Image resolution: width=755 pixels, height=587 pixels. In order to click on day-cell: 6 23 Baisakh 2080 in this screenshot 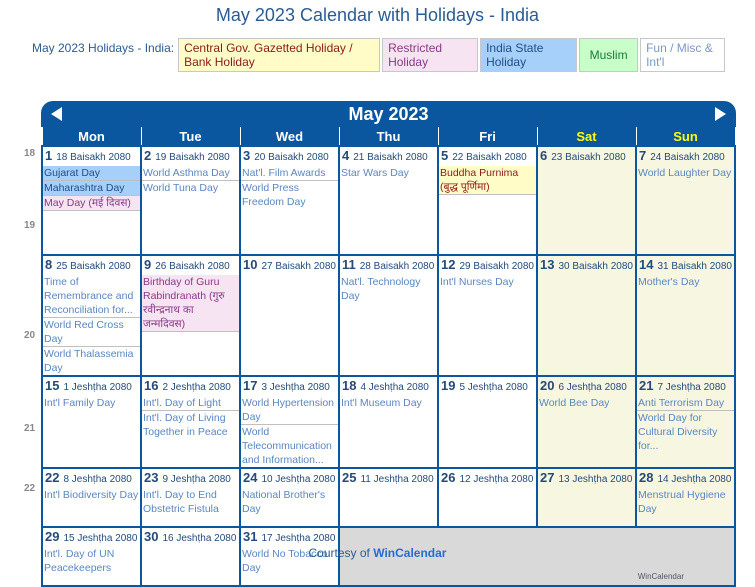, I will do `click(586, 200)`.